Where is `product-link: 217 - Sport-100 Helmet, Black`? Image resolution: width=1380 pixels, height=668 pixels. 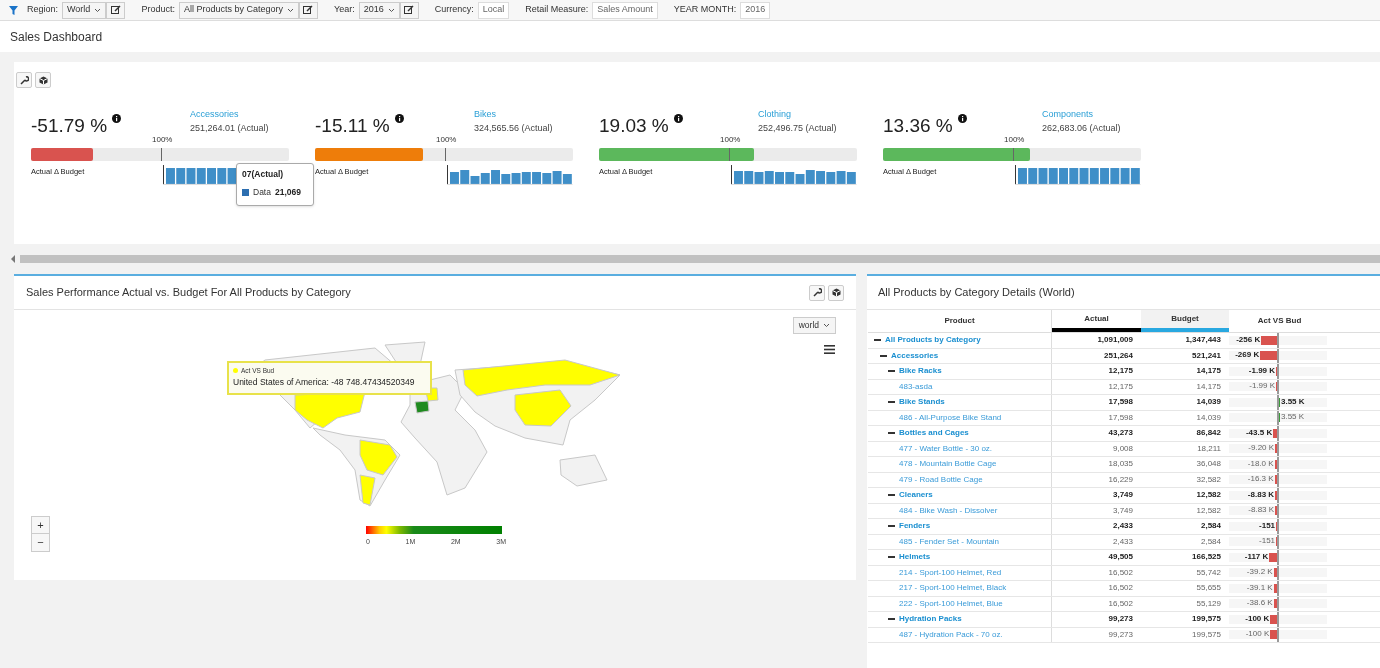
product-link: 217 - Sport-100 Helmet, Black is located at coordinates (953, 588).